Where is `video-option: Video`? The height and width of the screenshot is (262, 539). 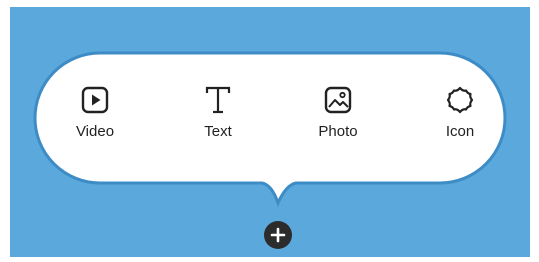 video-option: Video is located at coordinates (95, 120).